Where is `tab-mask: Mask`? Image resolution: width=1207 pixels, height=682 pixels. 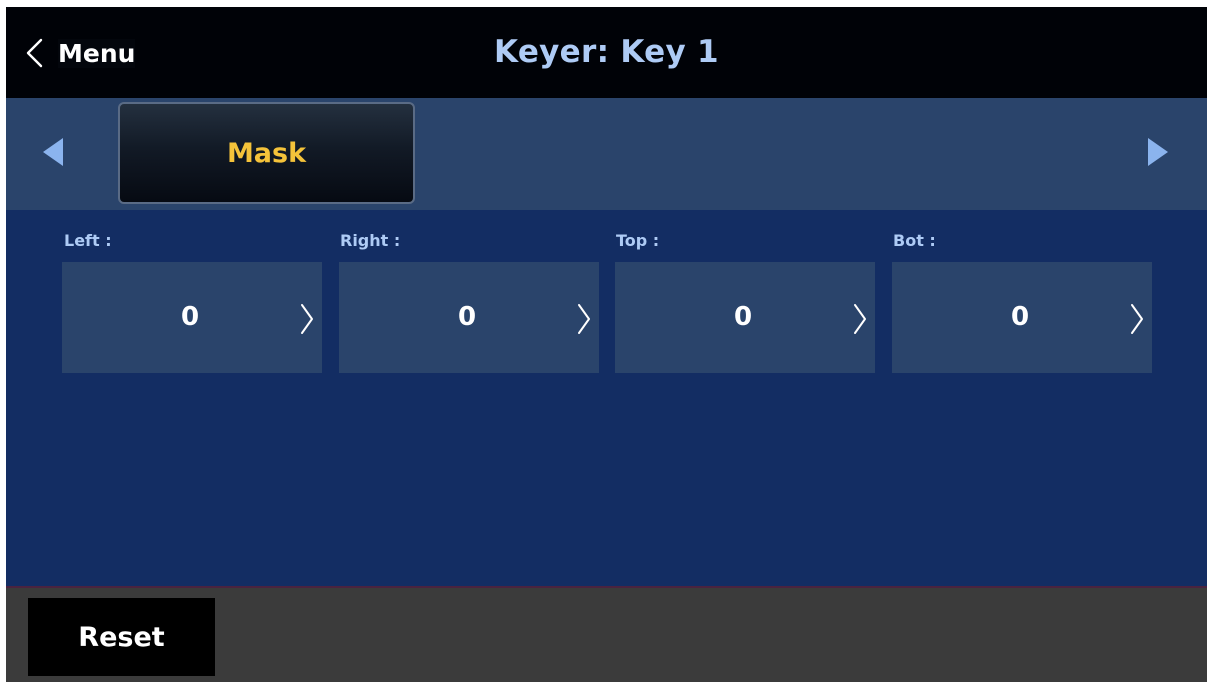
tab-mask: Mask is located at coordinates (266, 153).